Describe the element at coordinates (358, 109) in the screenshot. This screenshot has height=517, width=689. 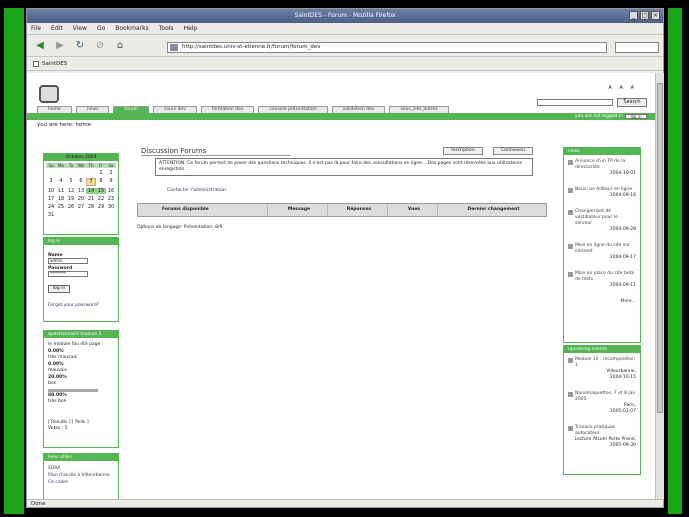
I see `tab-validation: validation dev` at that location.